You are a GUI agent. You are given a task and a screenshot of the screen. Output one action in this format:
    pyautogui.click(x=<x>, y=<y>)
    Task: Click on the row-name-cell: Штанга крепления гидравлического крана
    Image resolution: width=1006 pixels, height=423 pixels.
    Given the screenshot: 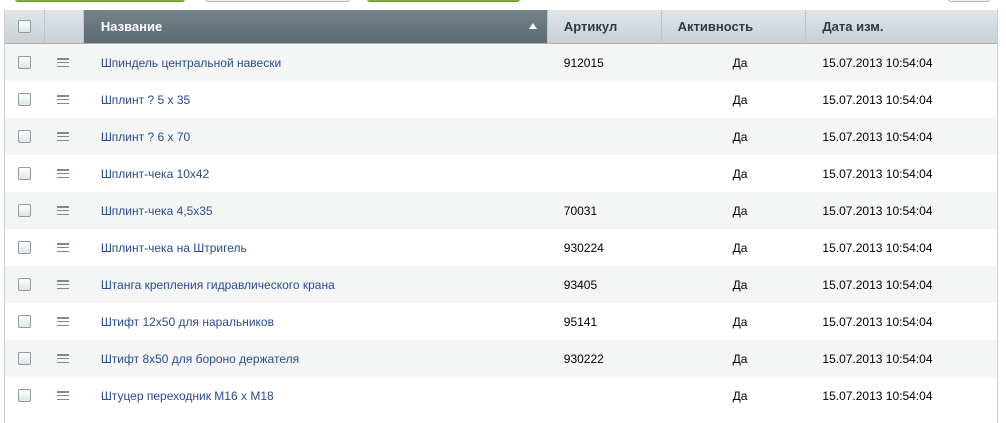 What is the action you would take?
    pyautogui.click(x=316, y=284)
    